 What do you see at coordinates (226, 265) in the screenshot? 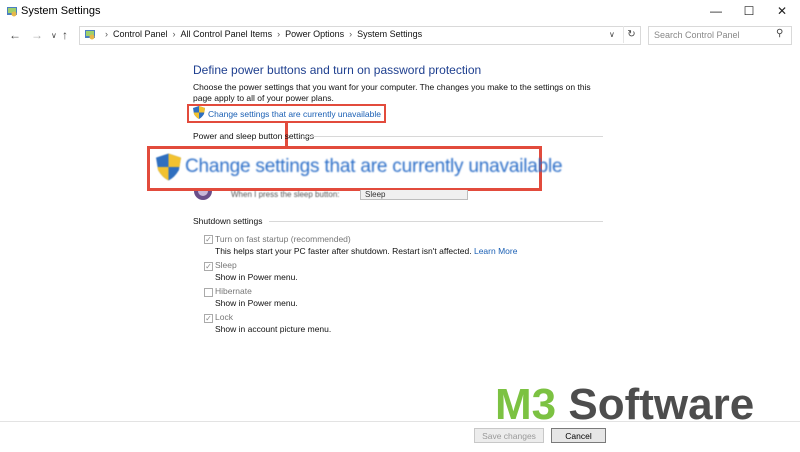
I see `sleep-label: Sleep` at bounding box center [226, 265].